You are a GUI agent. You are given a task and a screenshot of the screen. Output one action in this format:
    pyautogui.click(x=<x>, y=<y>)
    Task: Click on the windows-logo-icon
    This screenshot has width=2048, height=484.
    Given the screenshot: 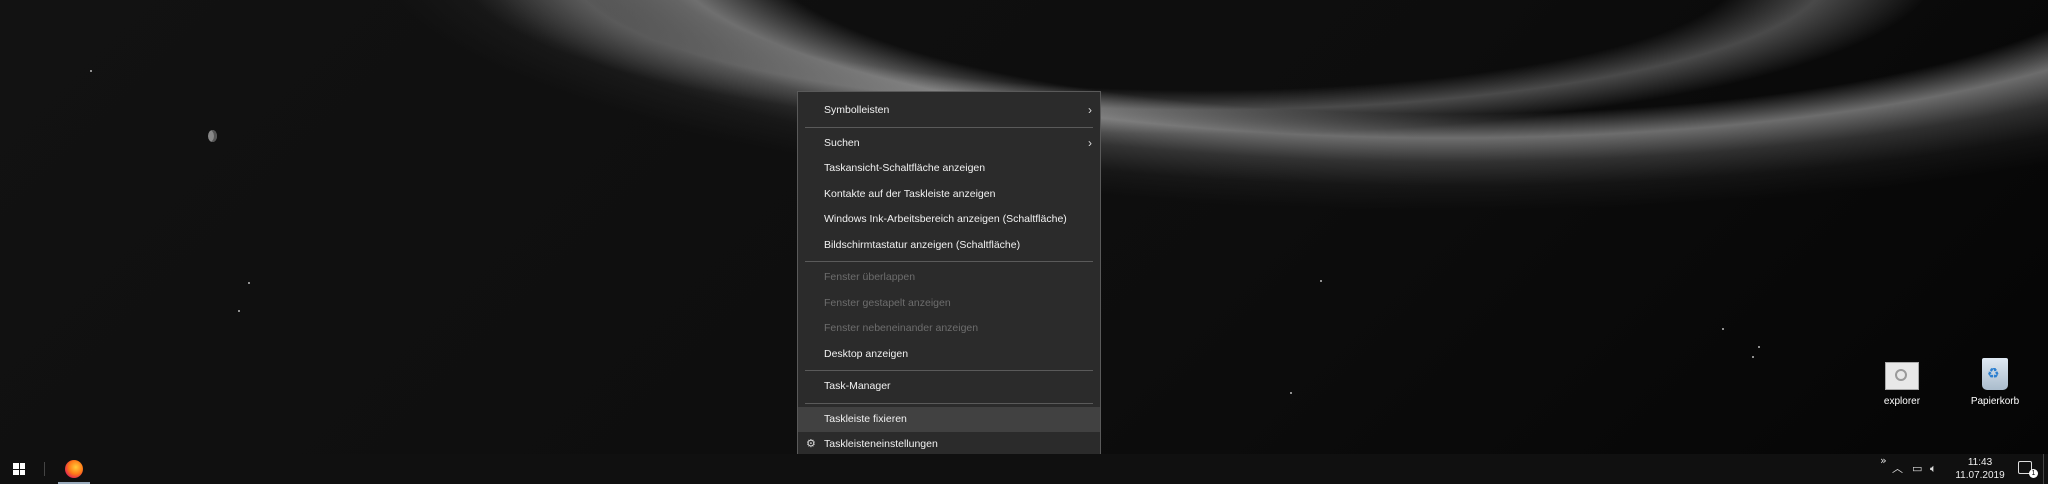 What is the action you would take?
    pyautogui.click(x=19, y=469)
    